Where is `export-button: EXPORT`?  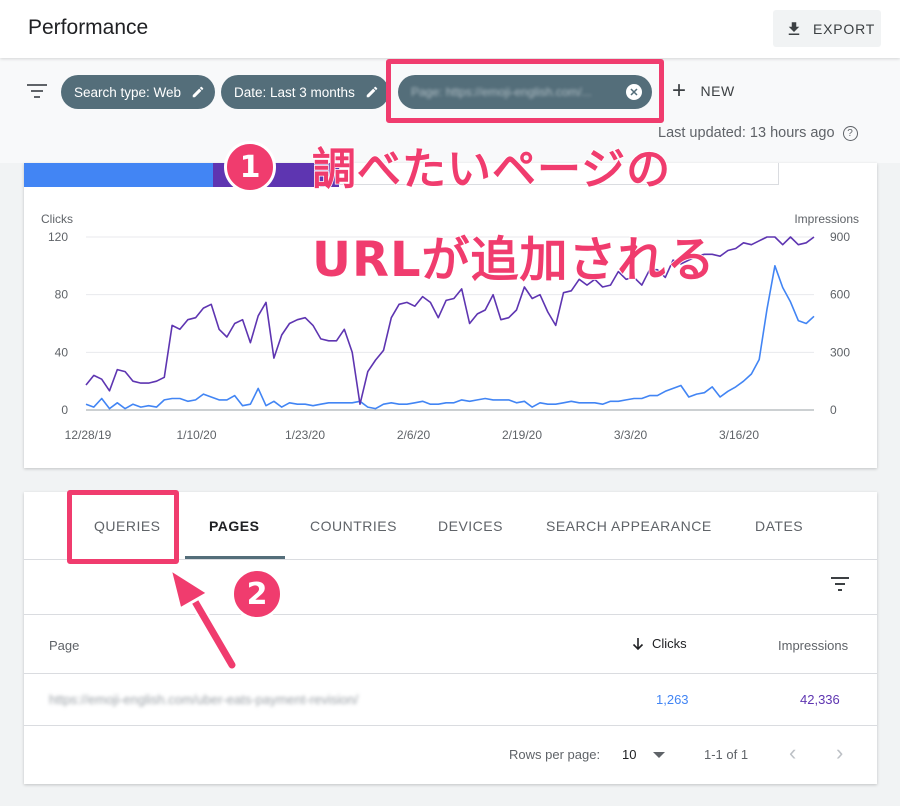 export-button: EXPORT is located at coordinates (827, 28).